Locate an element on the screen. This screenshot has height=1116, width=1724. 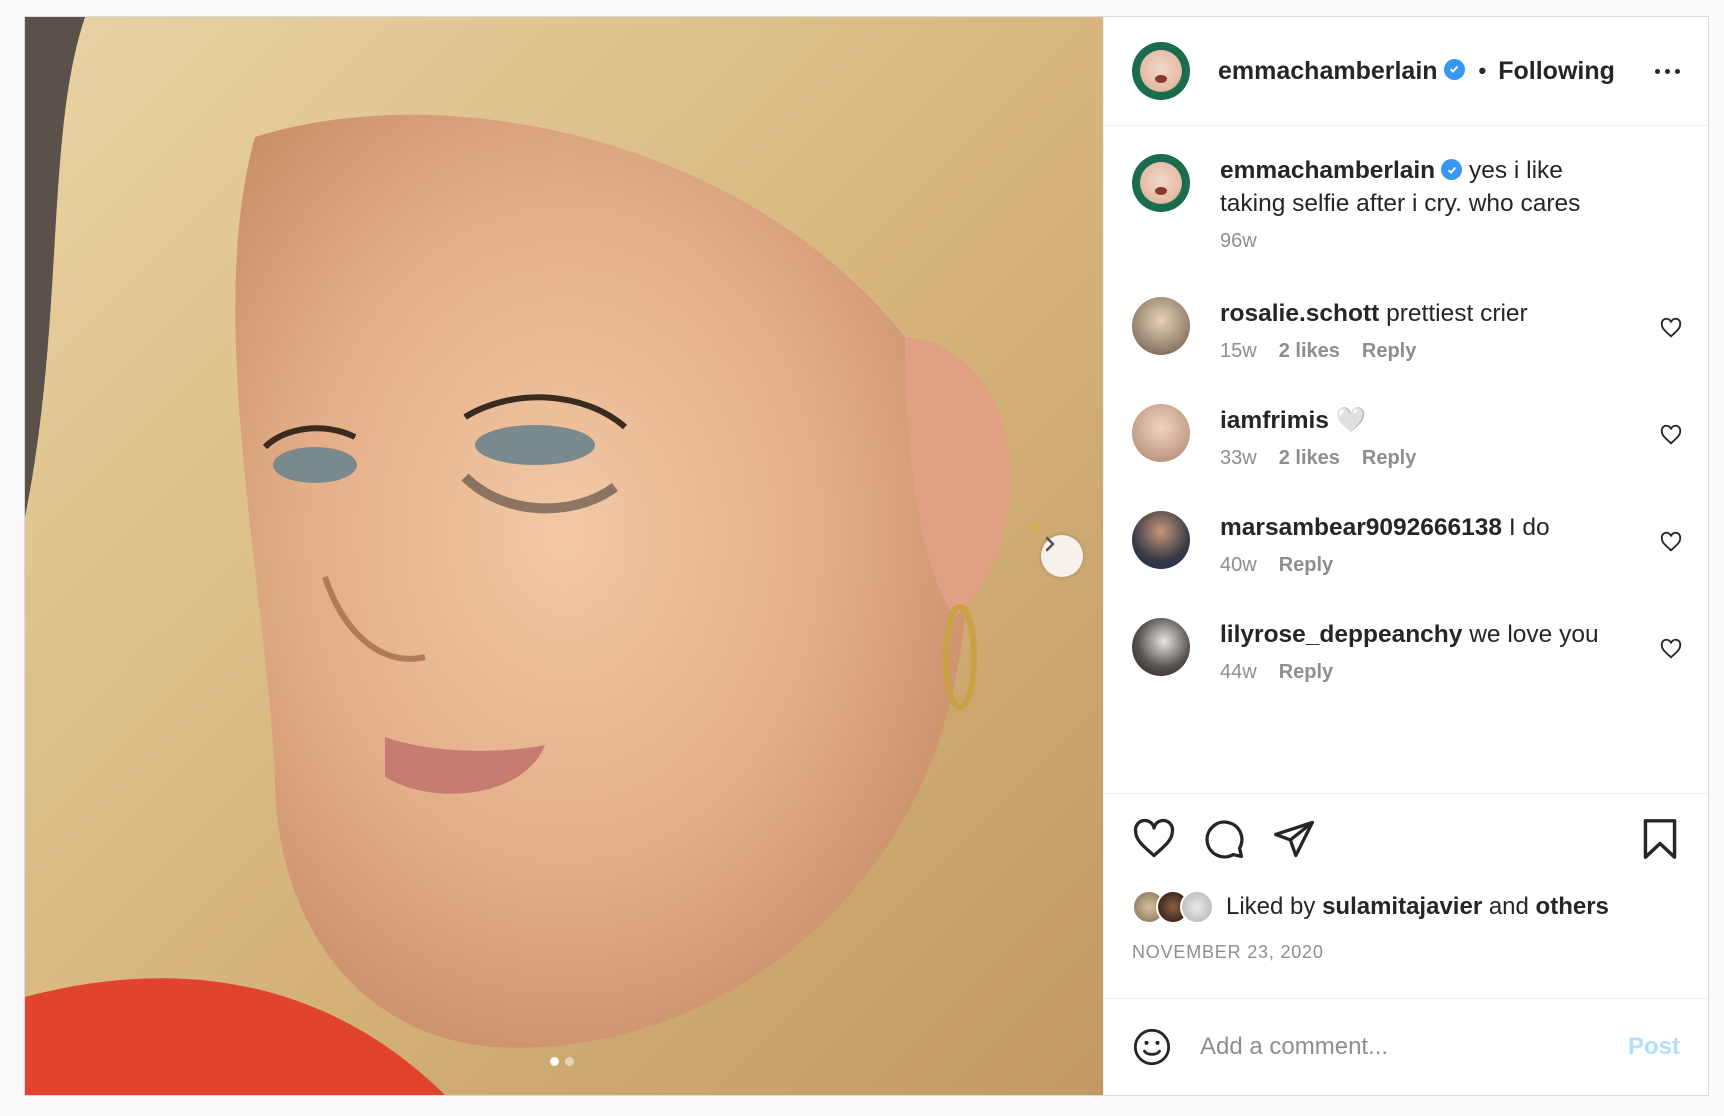
comment-input is located at coordinates (1413, 1047).